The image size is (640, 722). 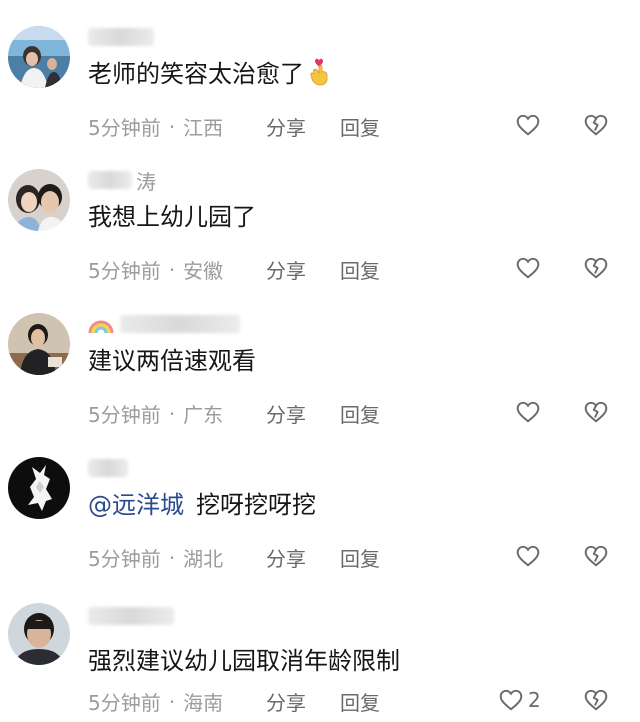 What do you see at coordinates (203, 559) in the screenshot?
I see `comment-location: 湖北` at bounding box center [203, 559].